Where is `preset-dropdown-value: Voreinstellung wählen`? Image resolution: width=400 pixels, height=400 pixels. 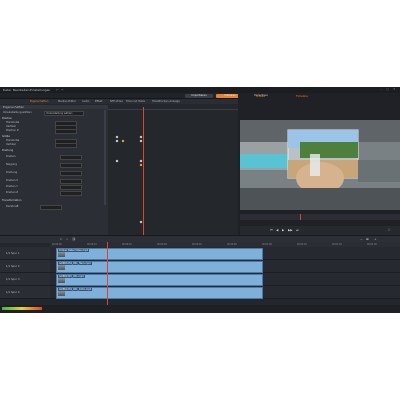 preset-dropdown-value: Voreinstellung wählen is located at coordinates (59, 113).